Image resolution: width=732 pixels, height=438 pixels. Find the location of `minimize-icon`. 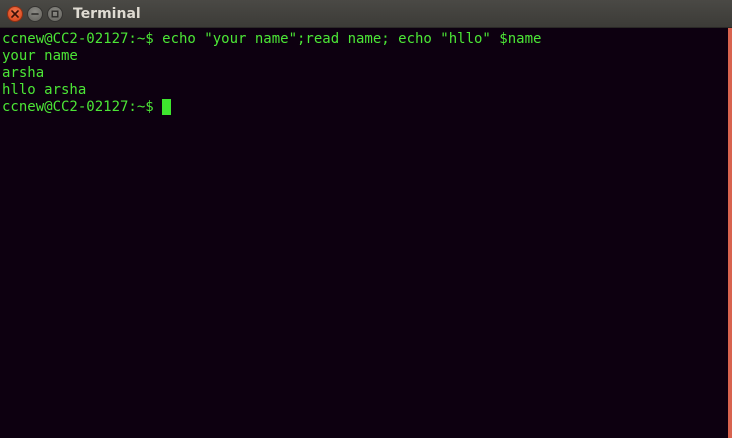

minimize-icon is located at coordinates (35, 14).